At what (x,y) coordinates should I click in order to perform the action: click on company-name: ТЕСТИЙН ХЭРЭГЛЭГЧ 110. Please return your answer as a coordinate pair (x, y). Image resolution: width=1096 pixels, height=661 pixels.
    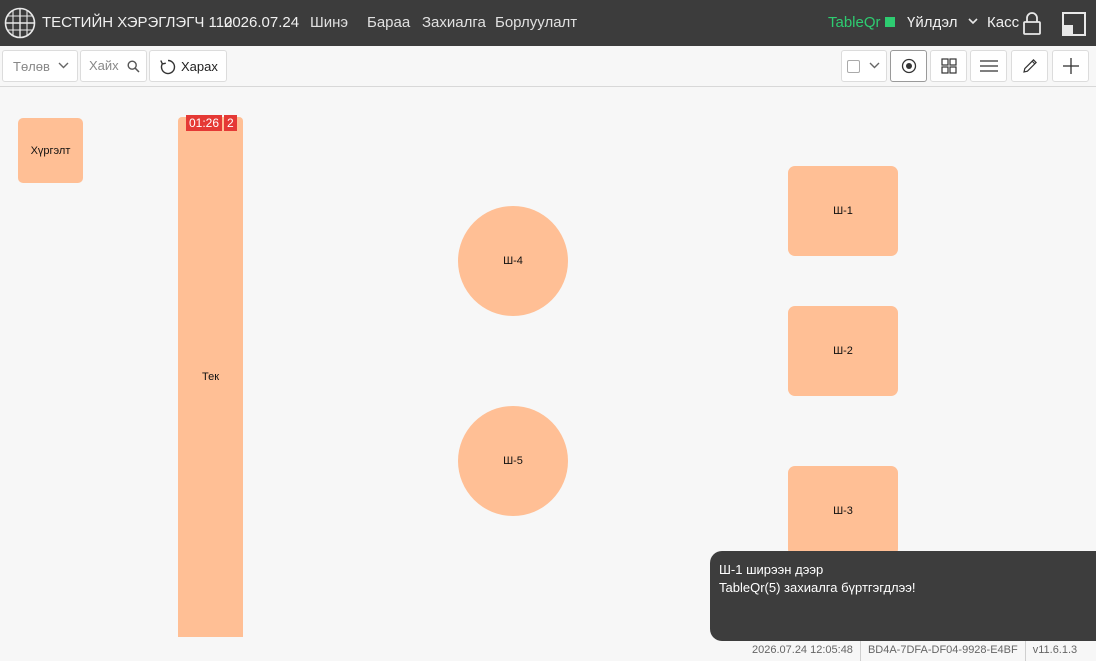
    Looking at the image, I should click on (137, 22).